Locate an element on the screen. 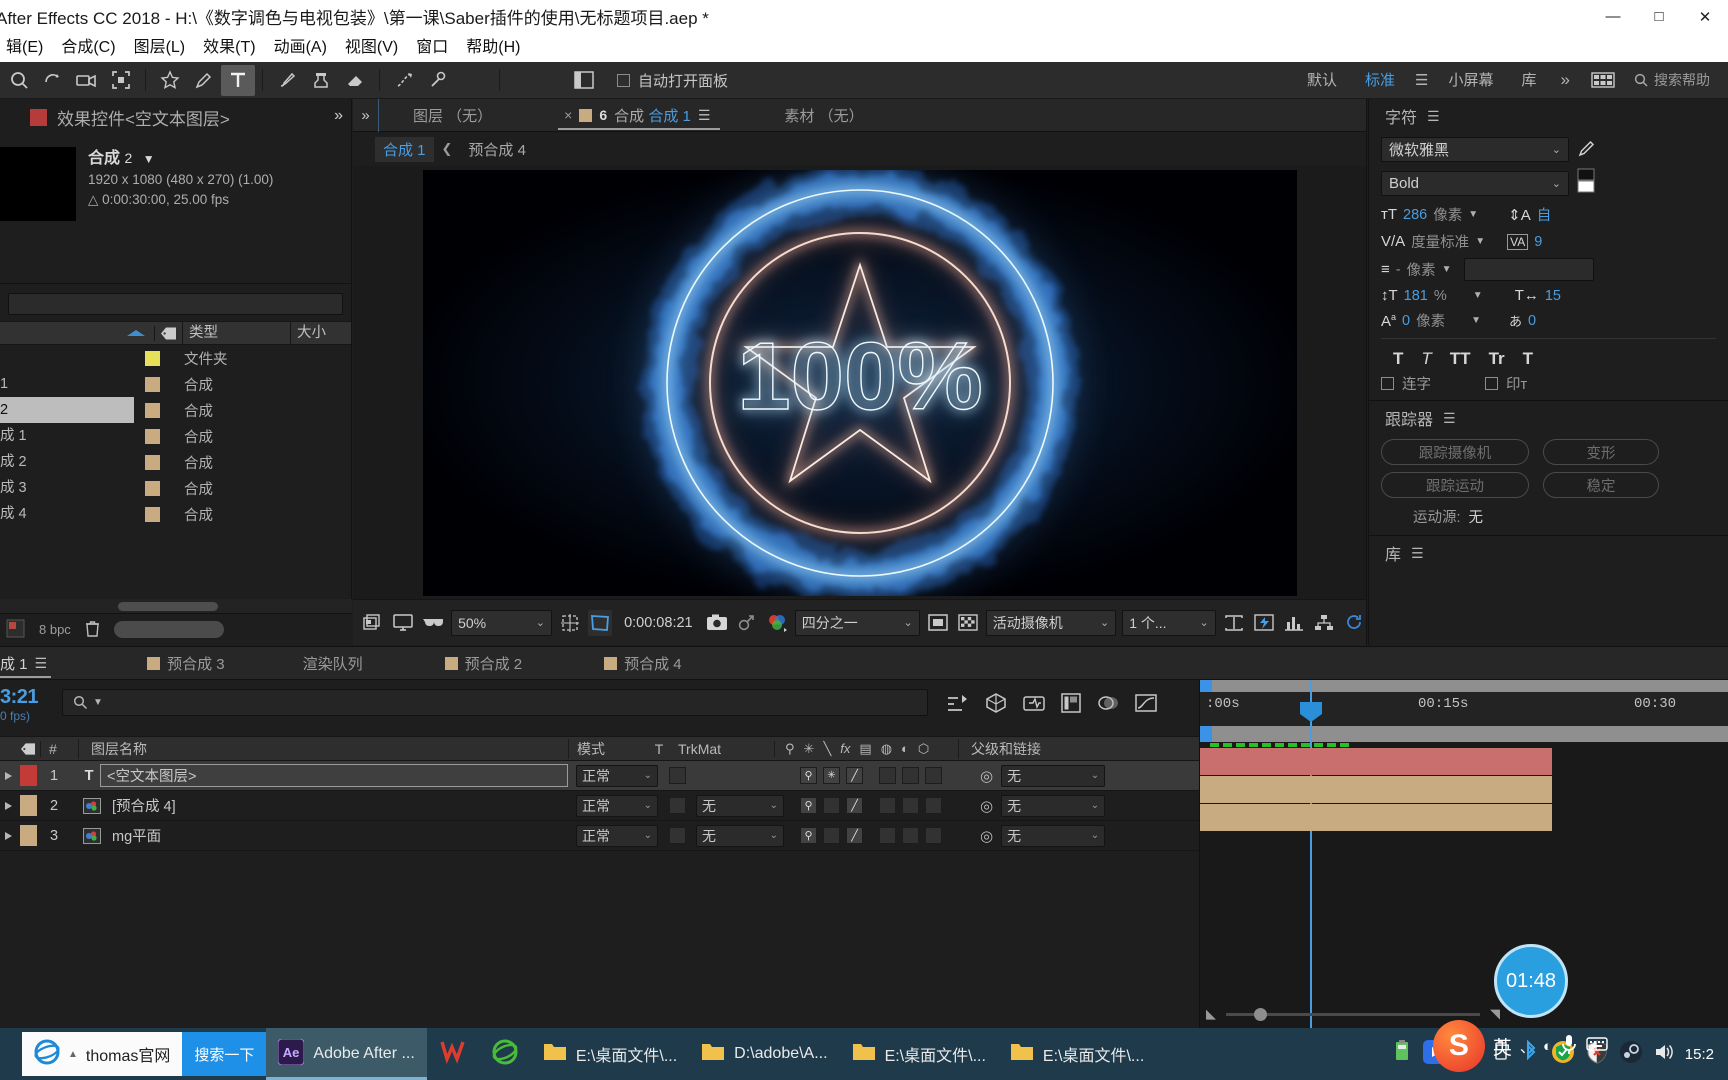 The height and width of the screenshot is (1080, 1728). snapshot-camera-icon is located at coordinates (717, 623).